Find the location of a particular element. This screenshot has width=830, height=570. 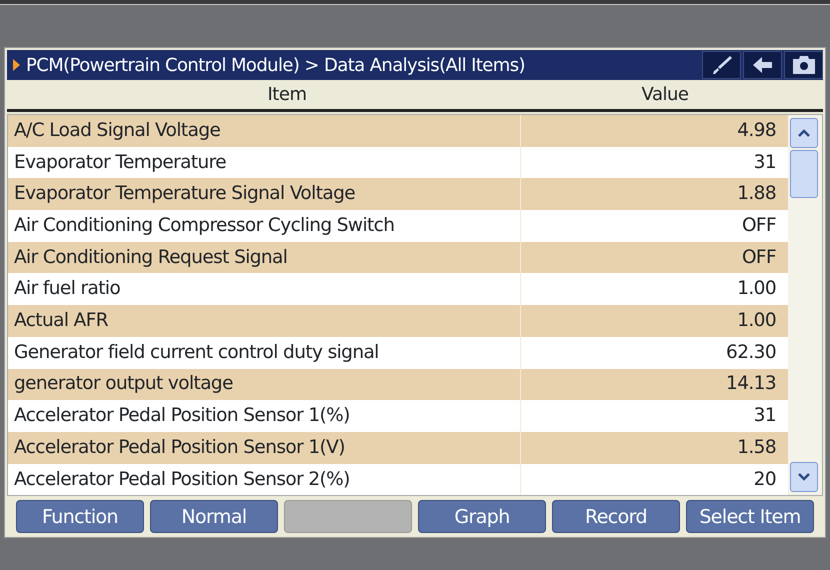

item-name: Generator field current control duty signal is located at coordinates (196, 352).